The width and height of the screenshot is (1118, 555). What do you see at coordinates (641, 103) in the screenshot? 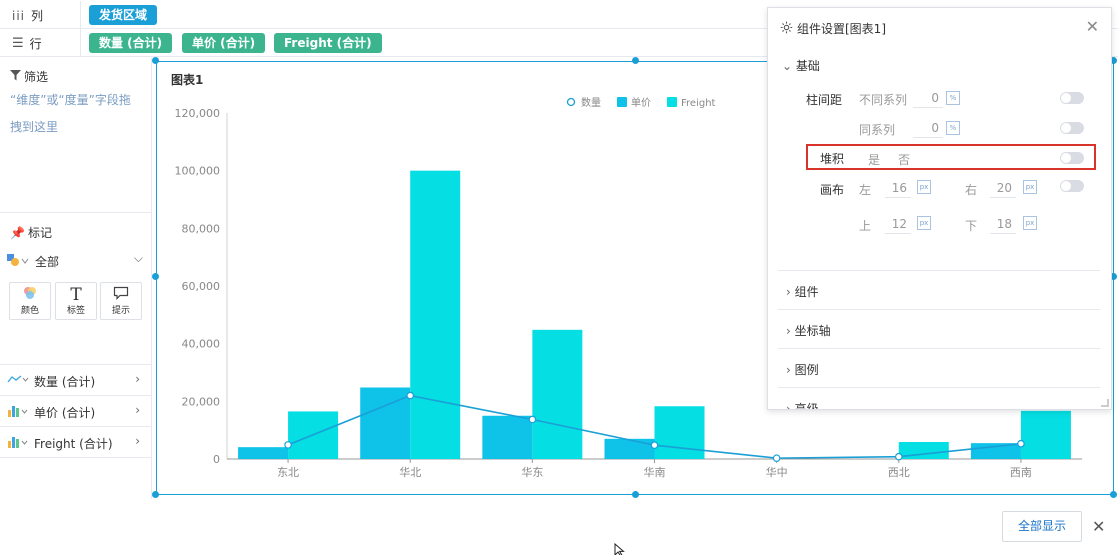
I see `legend-label-单价: 单价` at bounding box center [641, 103].